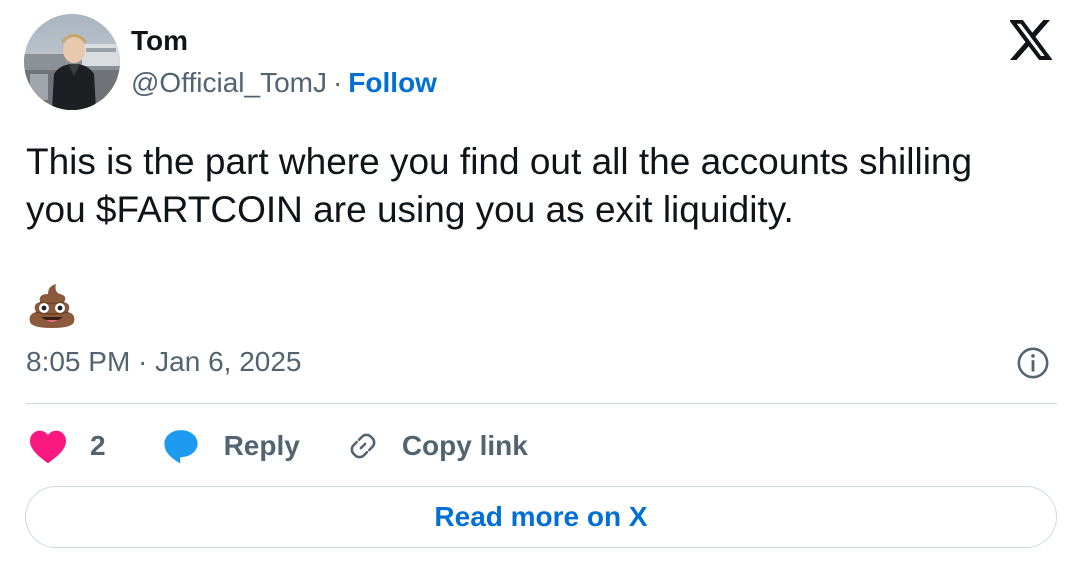  I want to click on reply-button: Reply, so click(231, 446).